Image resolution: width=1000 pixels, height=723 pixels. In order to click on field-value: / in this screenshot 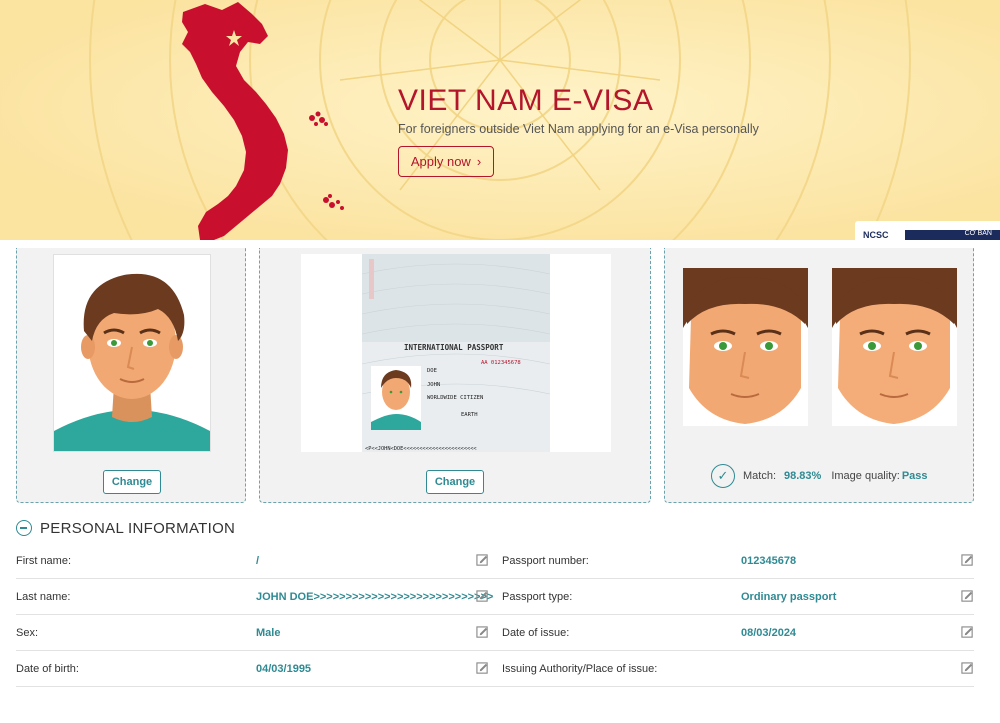, I will do `click(258, 560)`.